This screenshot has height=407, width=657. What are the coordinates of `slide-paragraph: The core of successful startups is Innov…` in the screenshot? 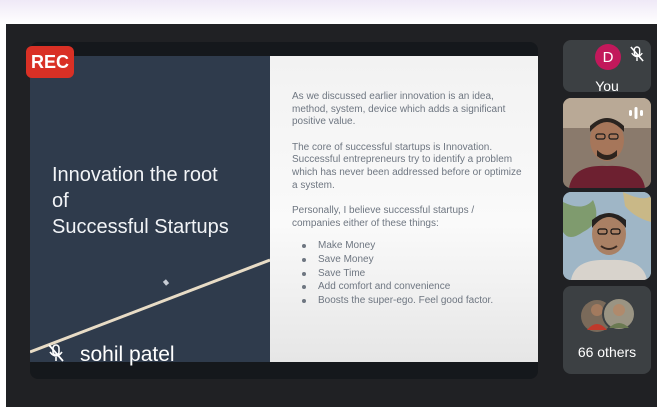 It's located at (407, 166).